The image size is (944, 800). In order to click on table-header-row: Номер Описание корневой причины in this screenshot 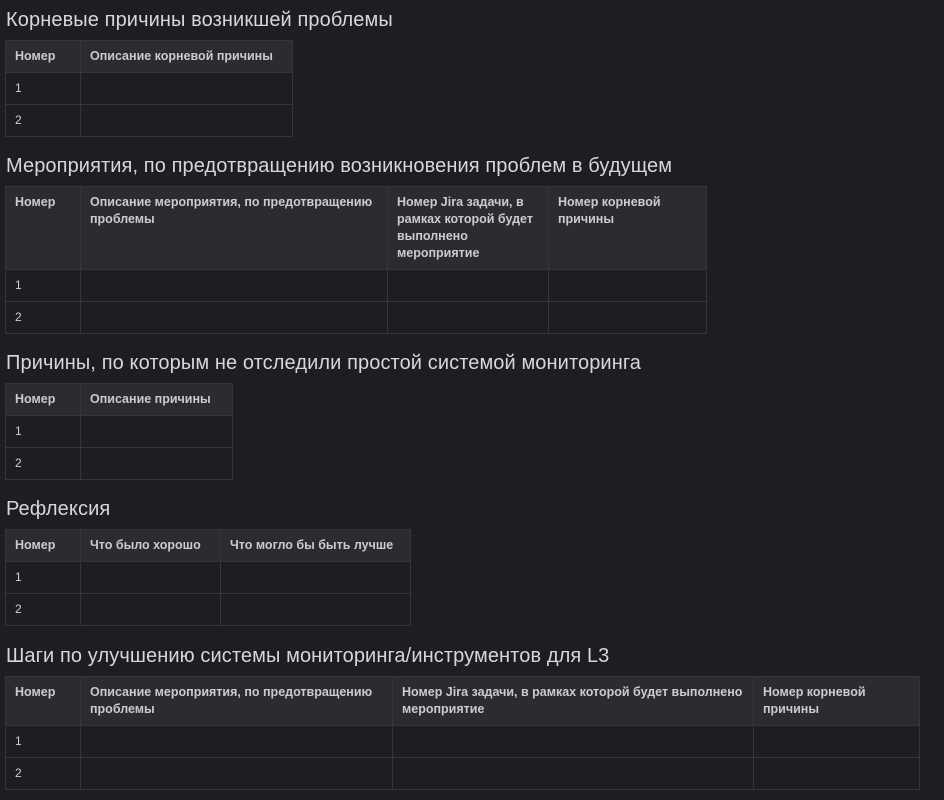, I will do `click(149, 56)`.